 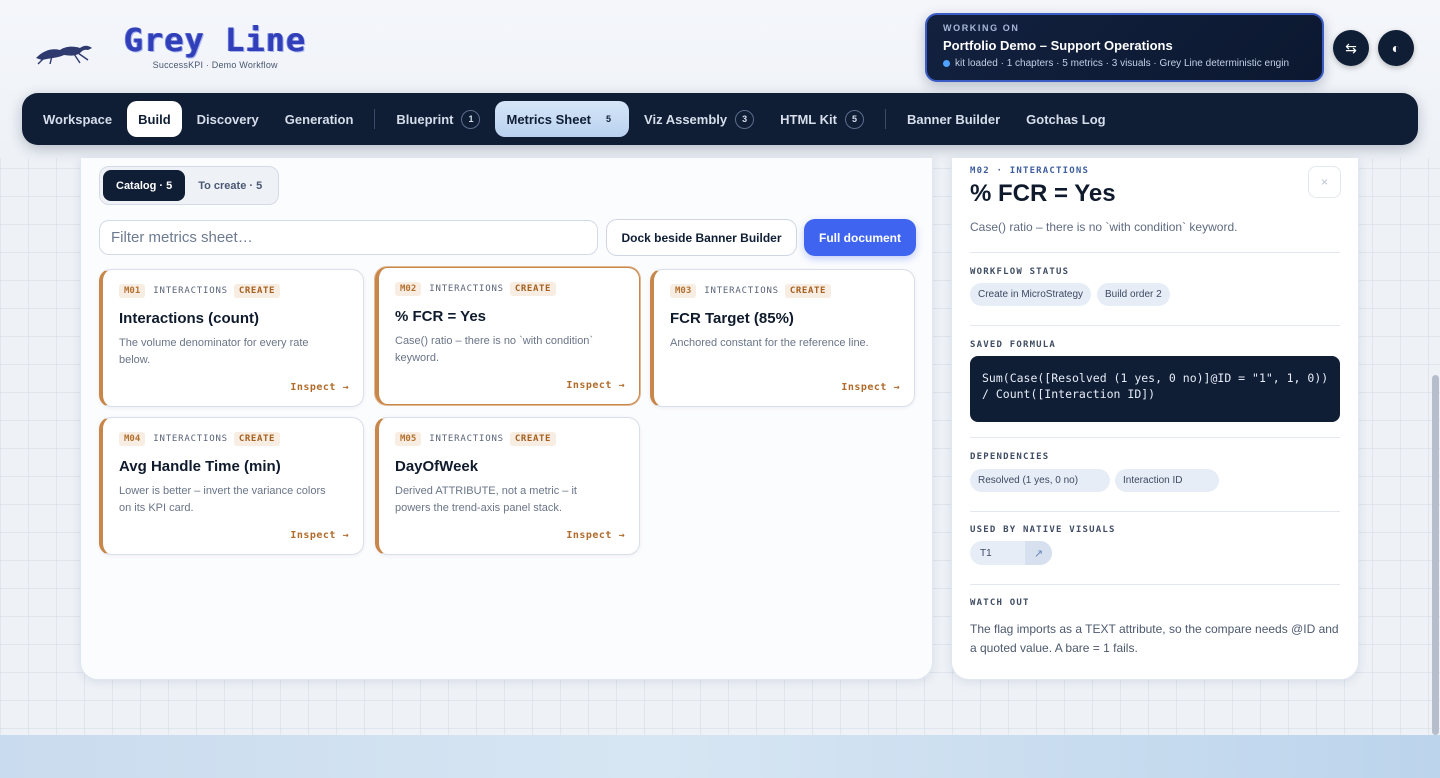 I want to click on dependencies-label: DEPENDENCIES, so click(x=1010, y=457).